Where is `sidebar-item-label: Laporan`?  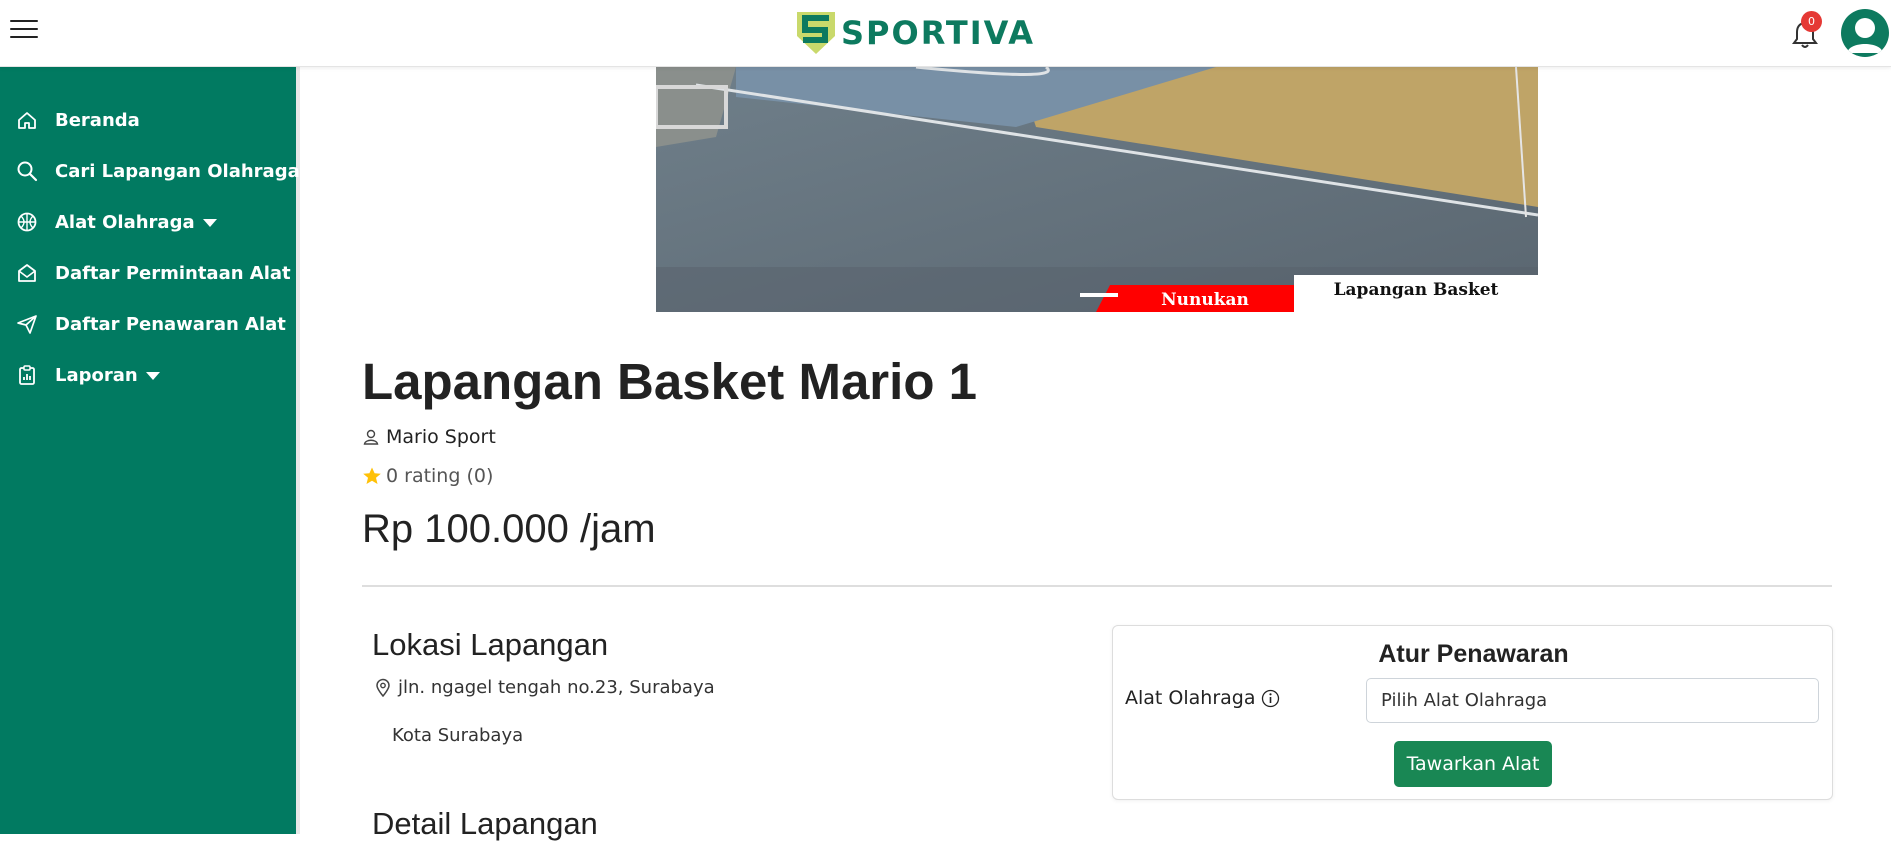
sidebar-item-label: Laporan is located at coordinates (107, 375).